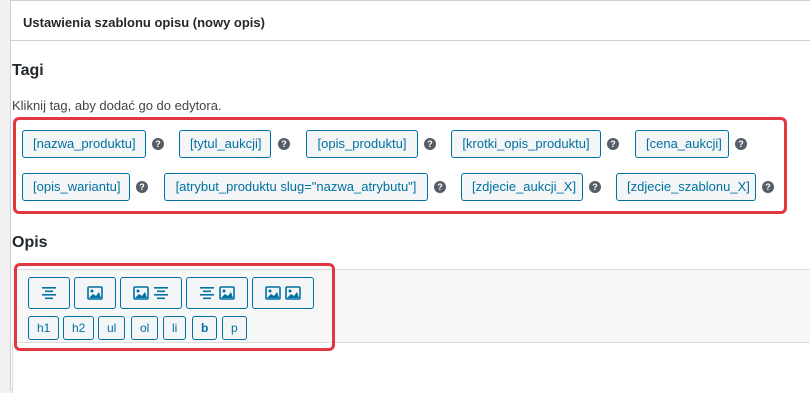 The height and width of the screenshot is (393, 810). What do you see at coordinates (296, 187) in the screenshot?
I see `tag-atrybut-produktu: [atrybut_produktu slug="nazwa_atrybutu"]` at bounding box center [296, 187].